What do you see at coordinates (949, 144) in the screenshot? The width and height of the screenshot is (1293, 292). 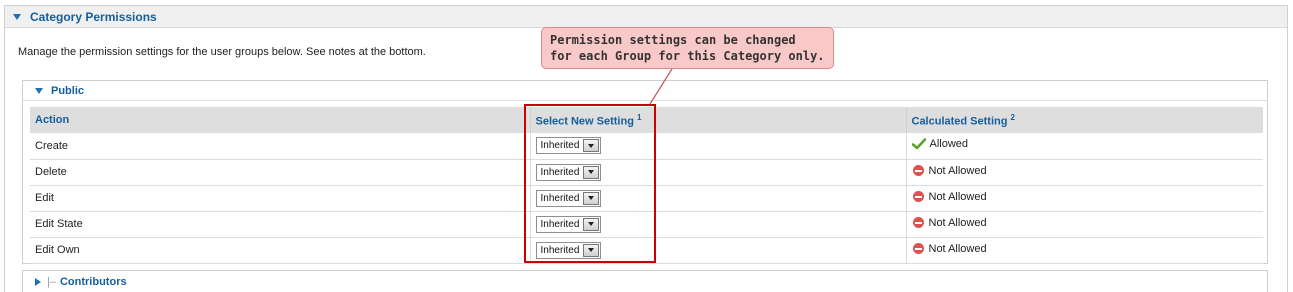 I see `status-text: Allowed` at bounding box center [949, 144].